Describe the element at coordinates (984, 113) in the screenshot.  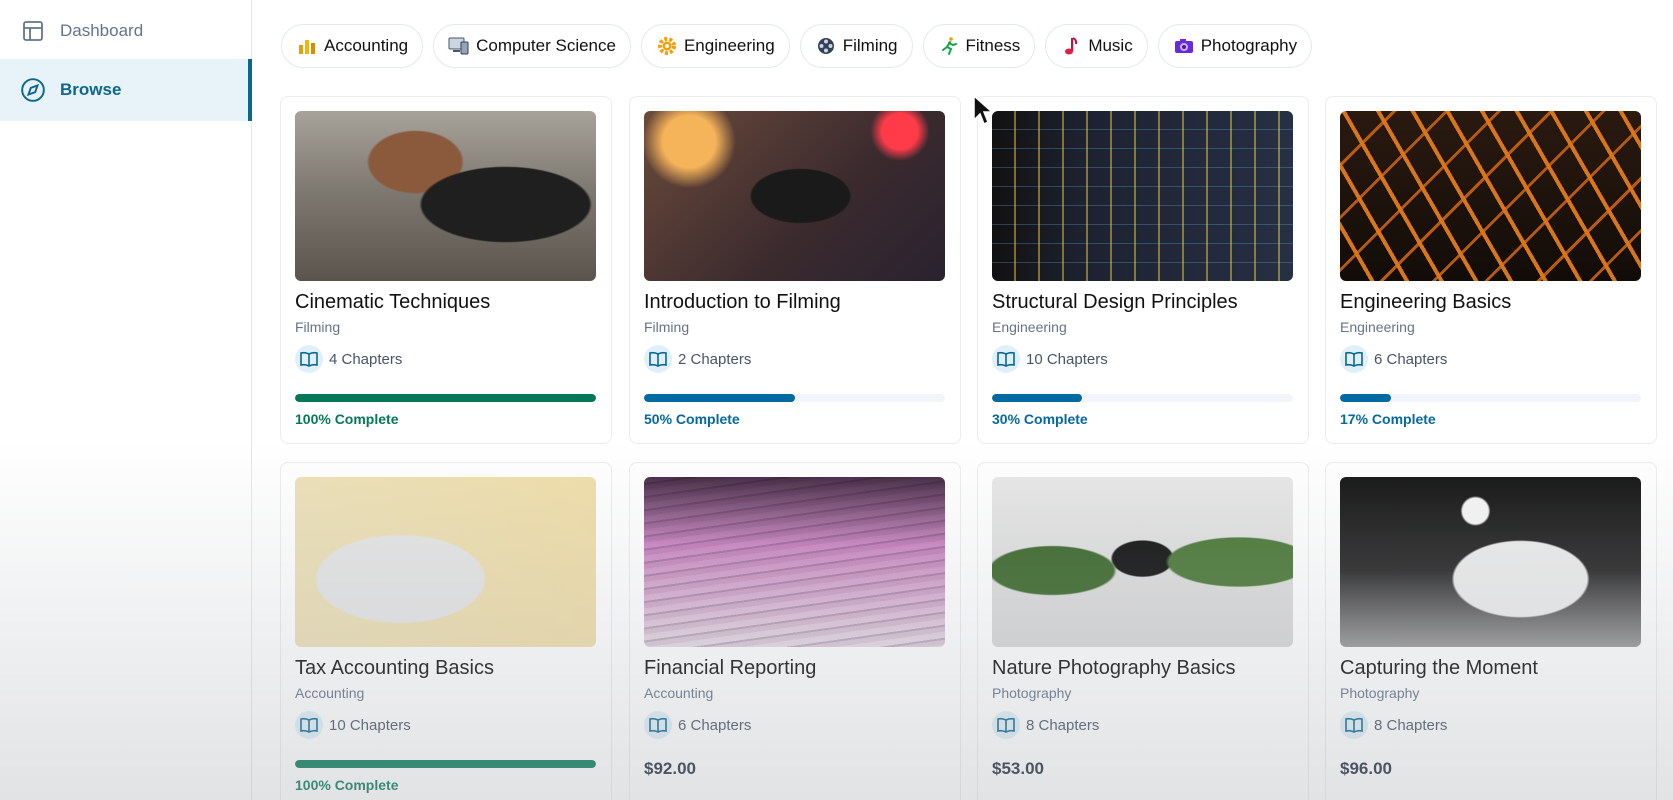
I see `mouse-cursor-icon` at that location.